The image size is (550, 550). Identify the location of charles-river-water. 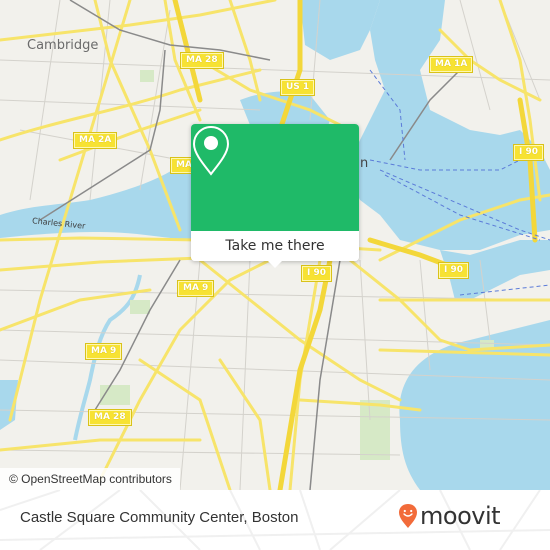
(100, 195).